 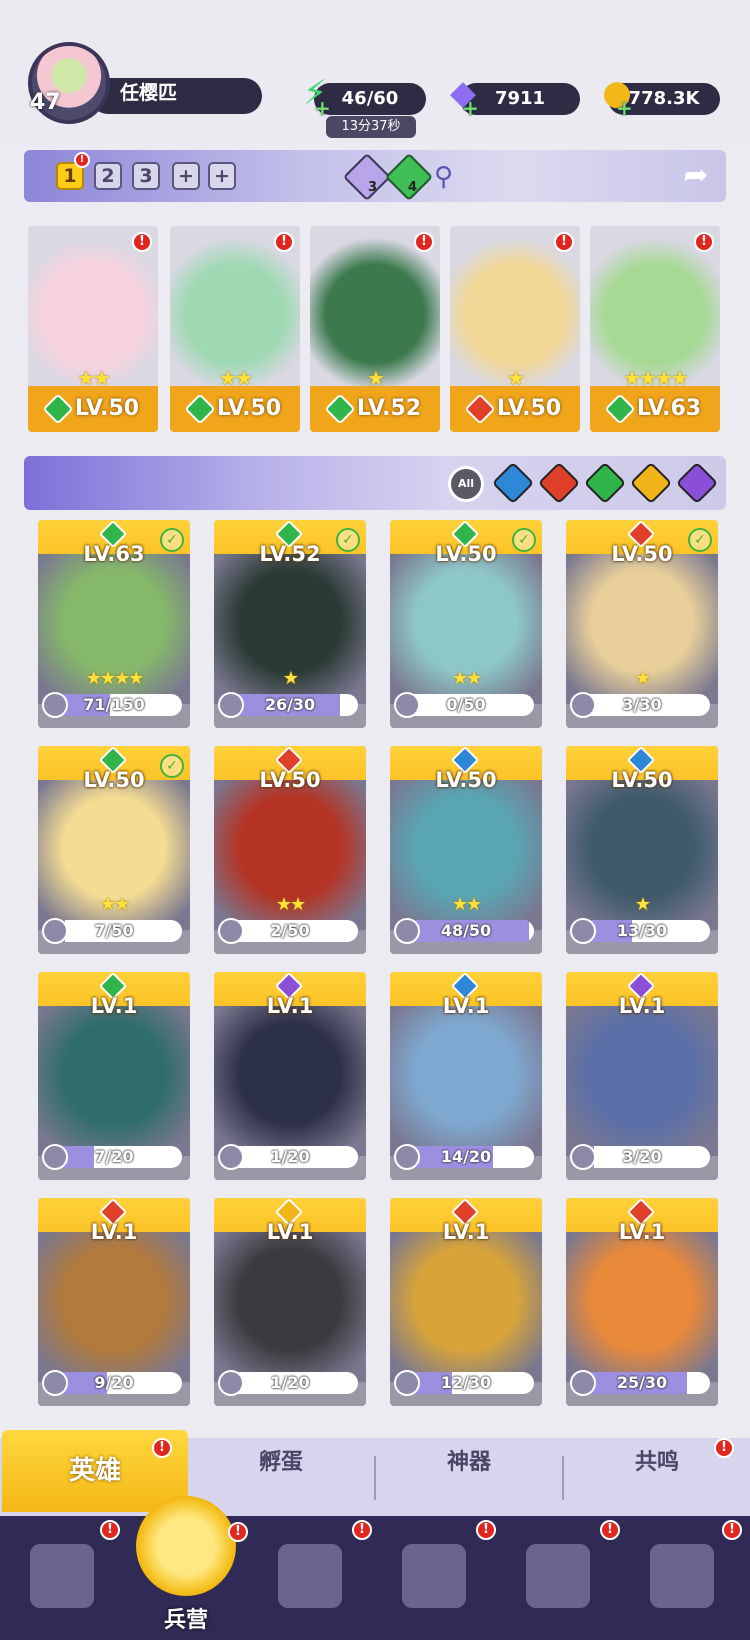 What do you see at coordinates (186, 1568) in the screenshot?
I see `nav-barracks: 兵营` at bounding box center [186, 1568].